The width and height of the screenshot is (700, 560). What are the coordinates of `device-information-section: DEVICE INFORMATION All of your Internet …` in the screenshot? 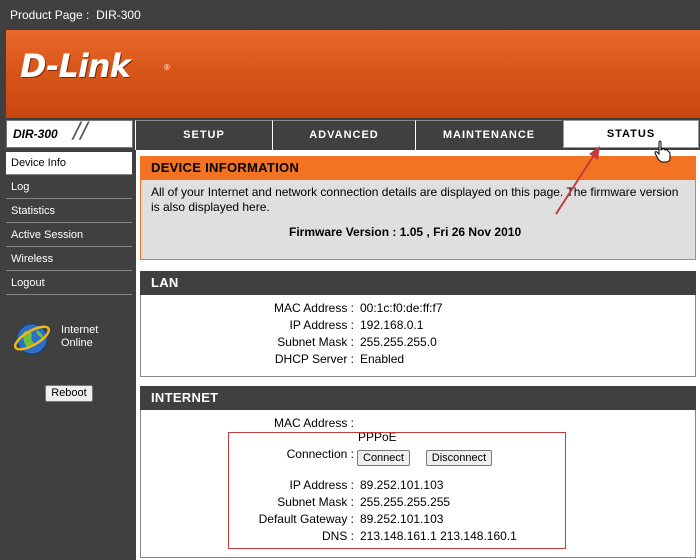 It's located at (418, 208).